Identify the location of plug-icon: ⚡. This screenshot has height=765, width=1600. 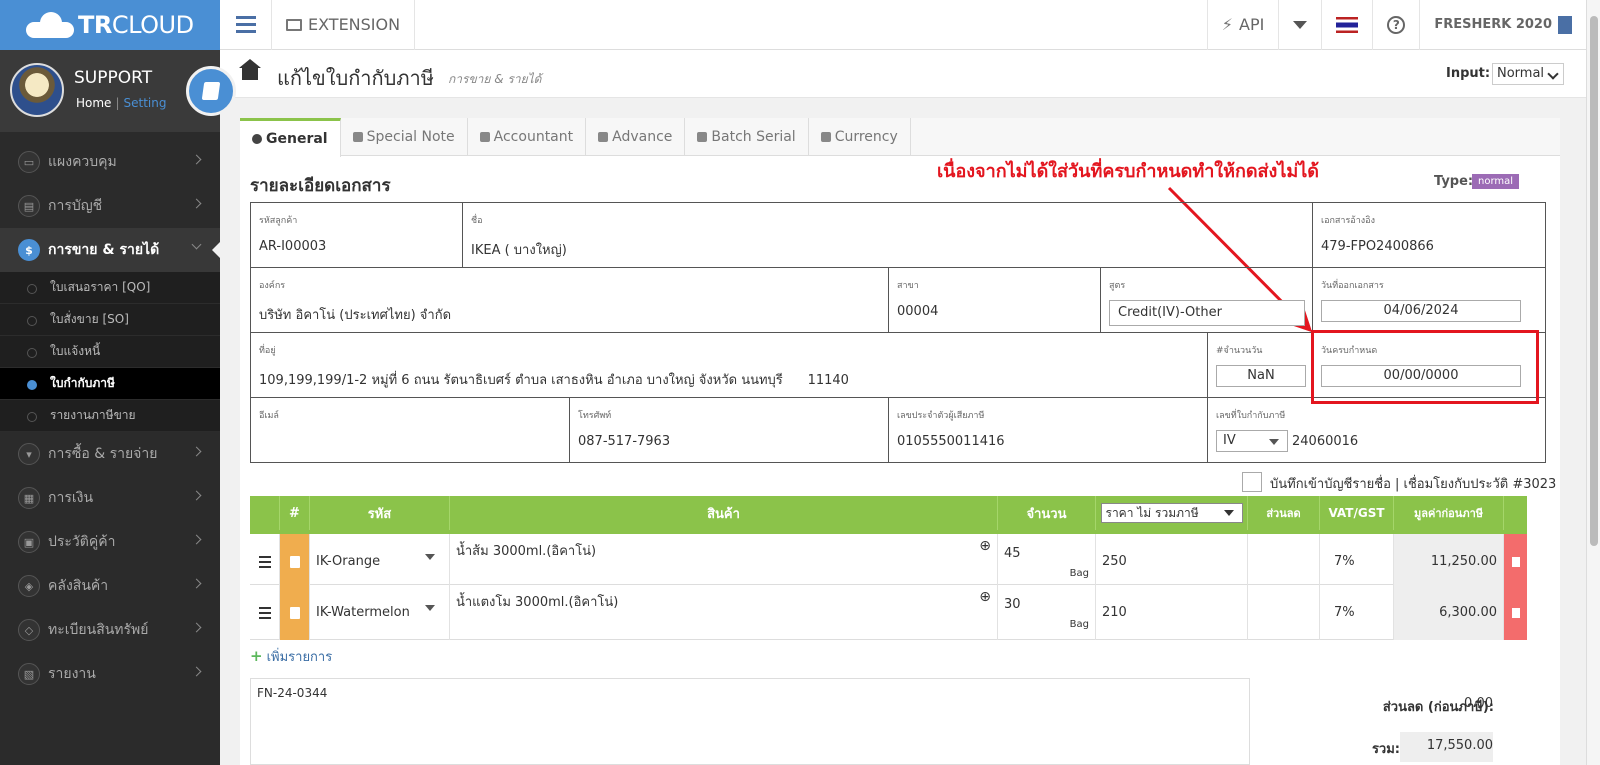
(1227, 24).